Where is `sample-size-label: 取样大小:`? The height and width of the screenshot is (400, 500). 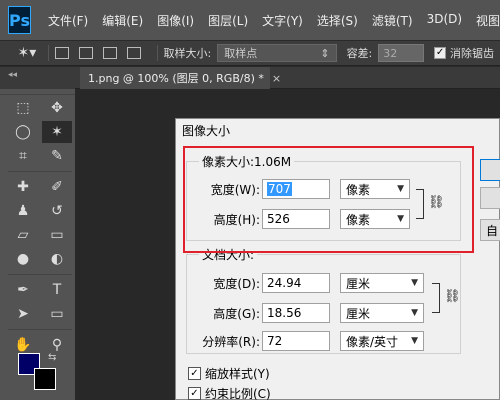
sample-size-label: 取样大小: is located at coordinates (187, 53).